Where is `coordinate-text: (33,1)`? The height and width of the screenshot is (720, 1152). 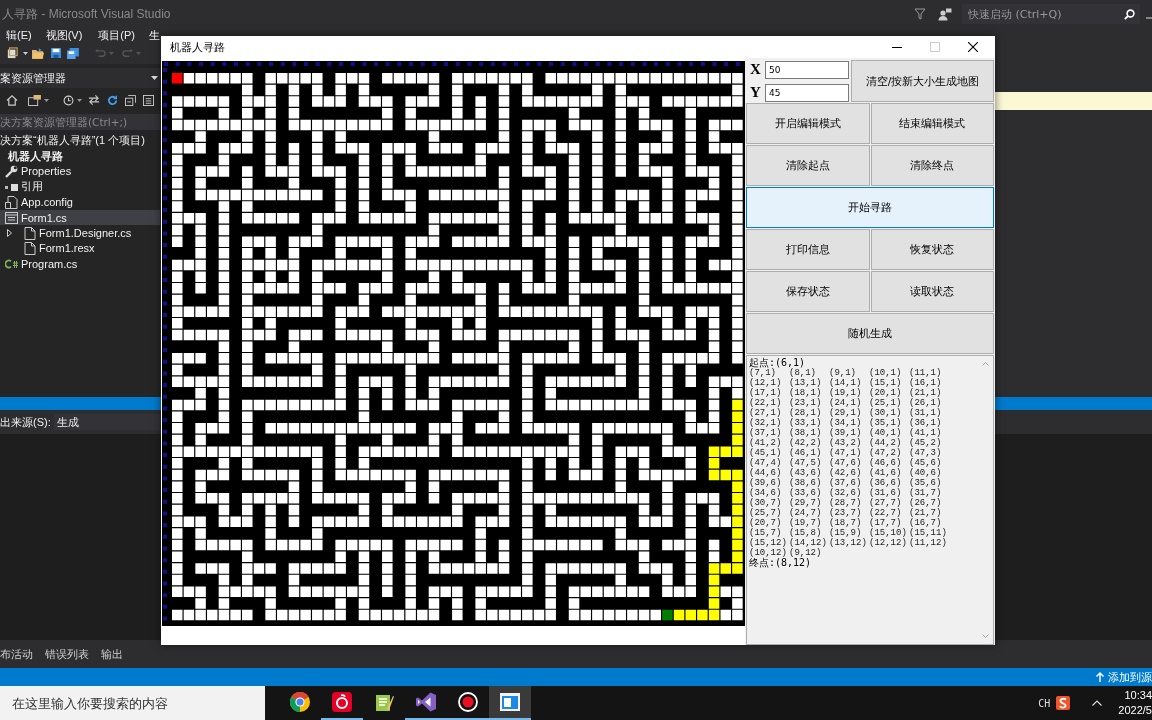 coordinate-text: (33,1) is located at coordinates (806, 423).